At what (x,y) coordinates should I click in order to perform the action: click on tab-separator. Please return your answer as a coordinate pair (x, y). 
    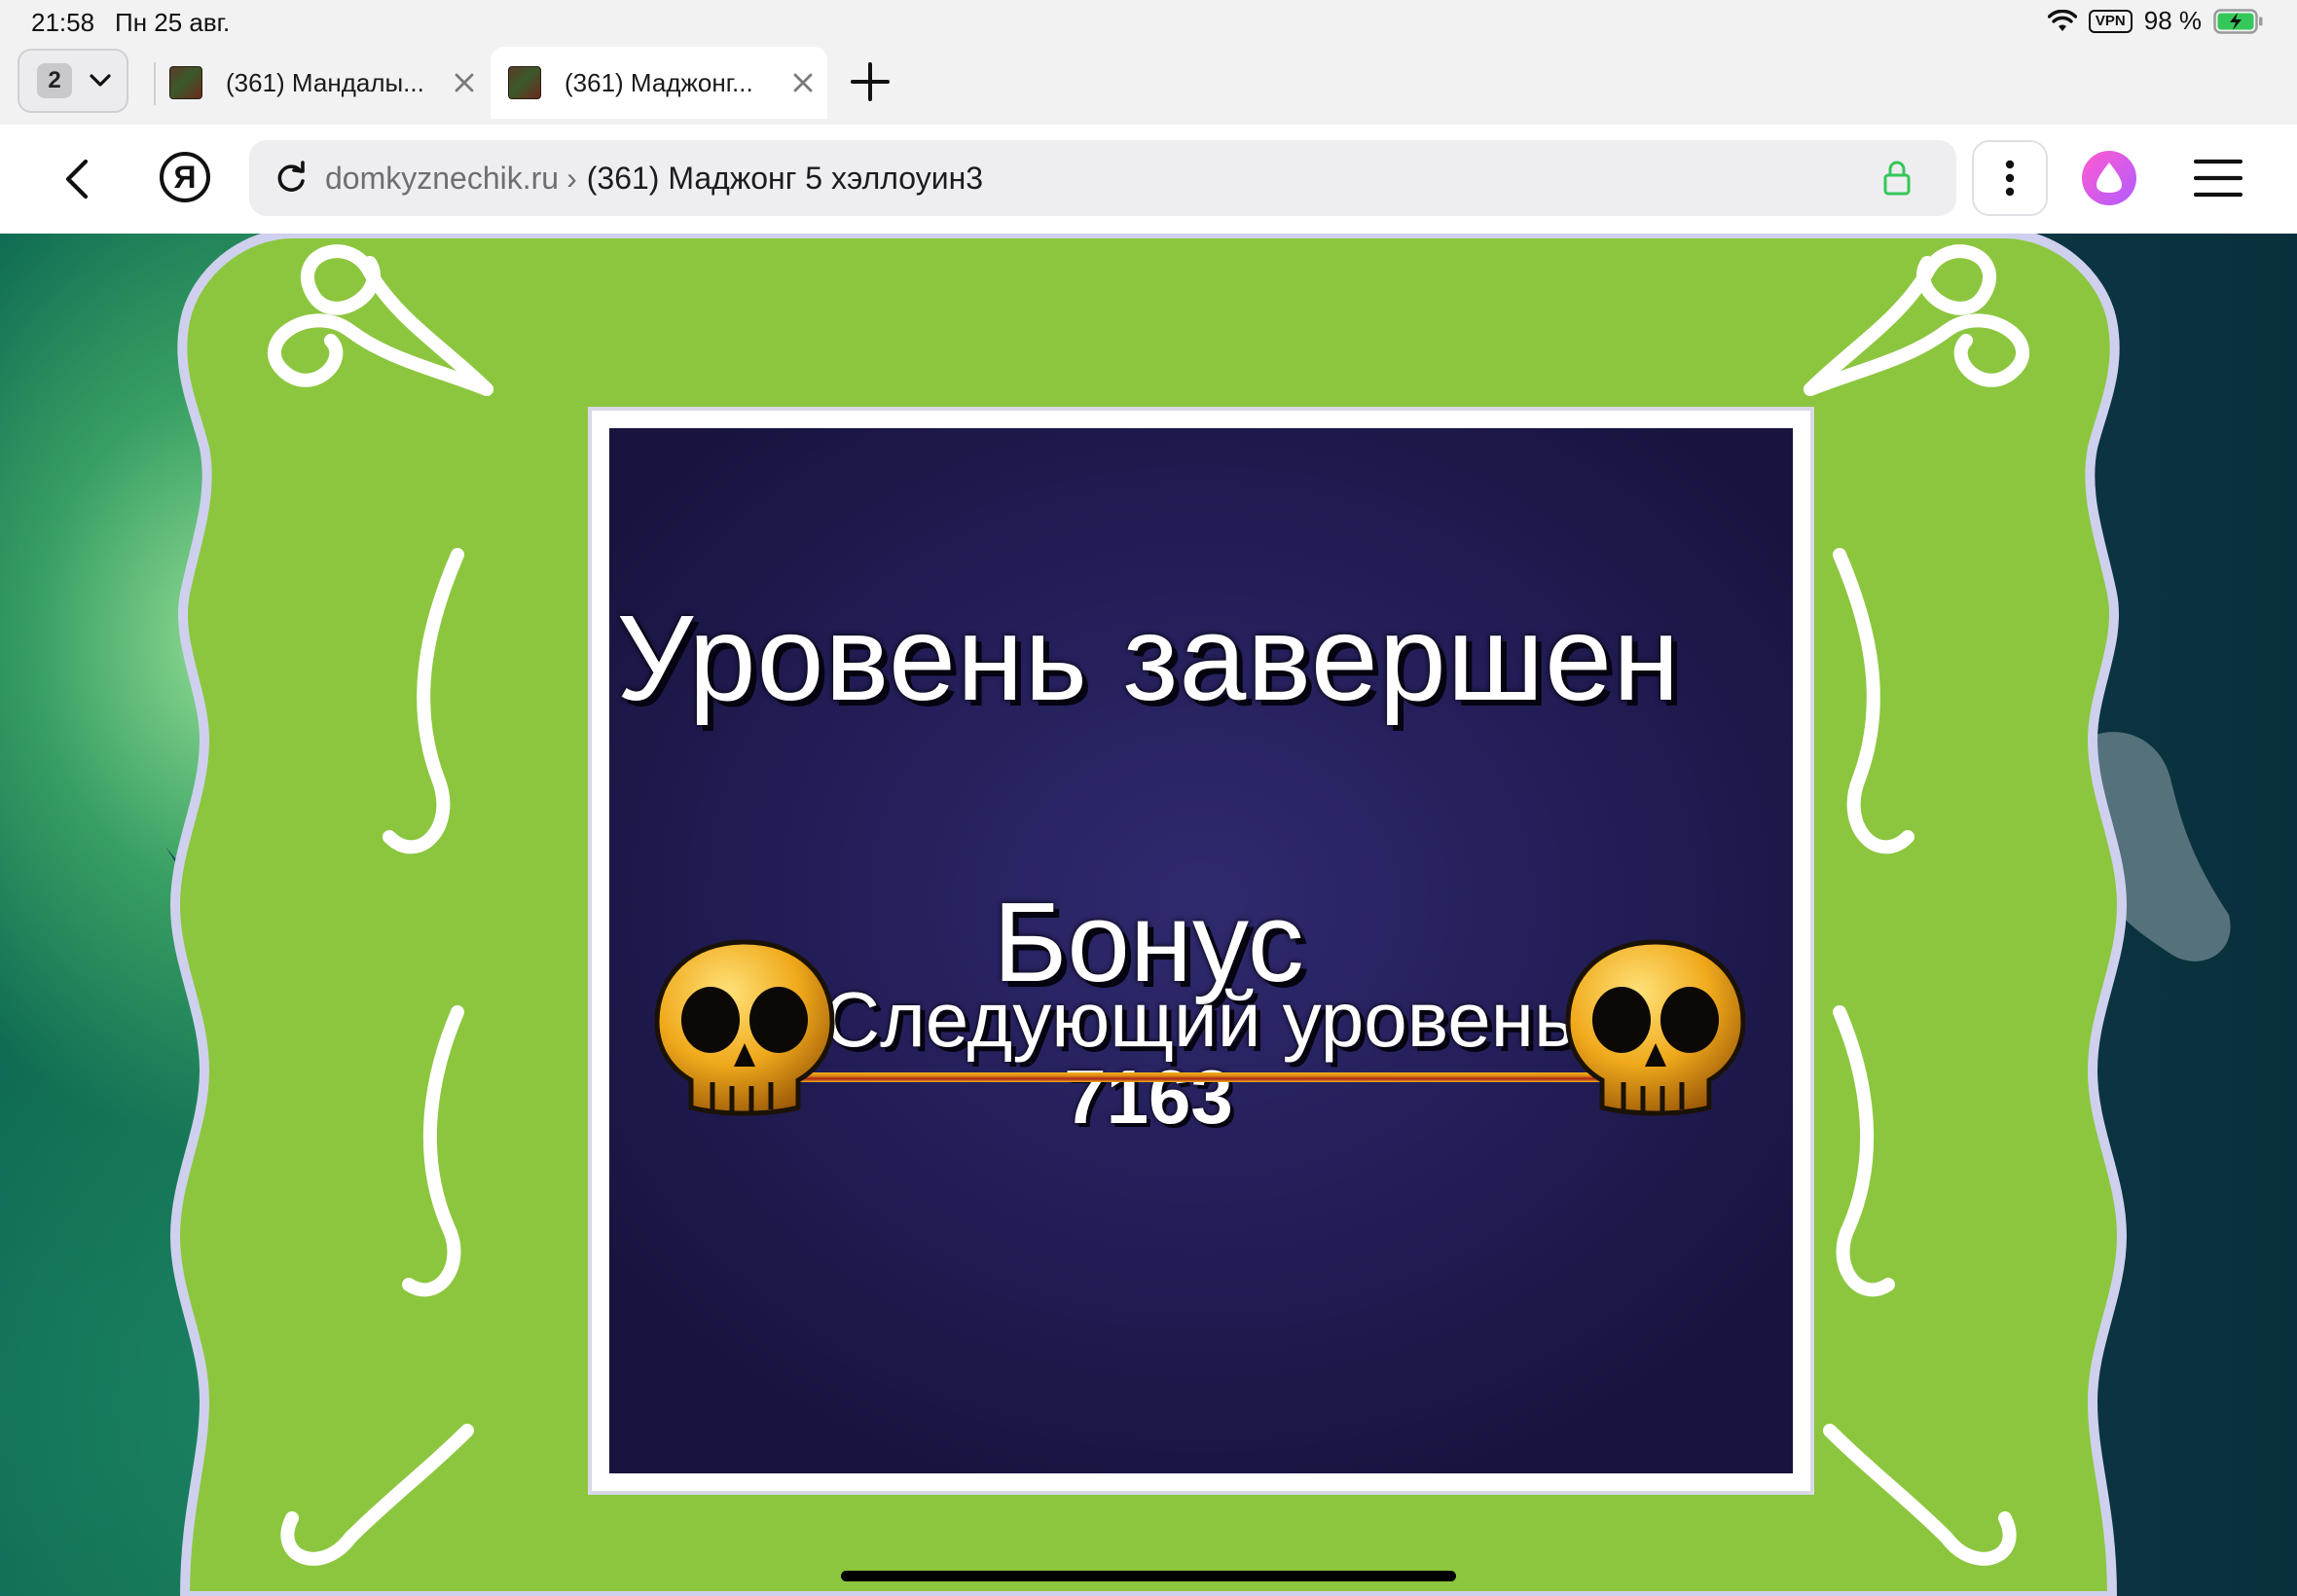
    Looking at the image, I should click on (155, 84).